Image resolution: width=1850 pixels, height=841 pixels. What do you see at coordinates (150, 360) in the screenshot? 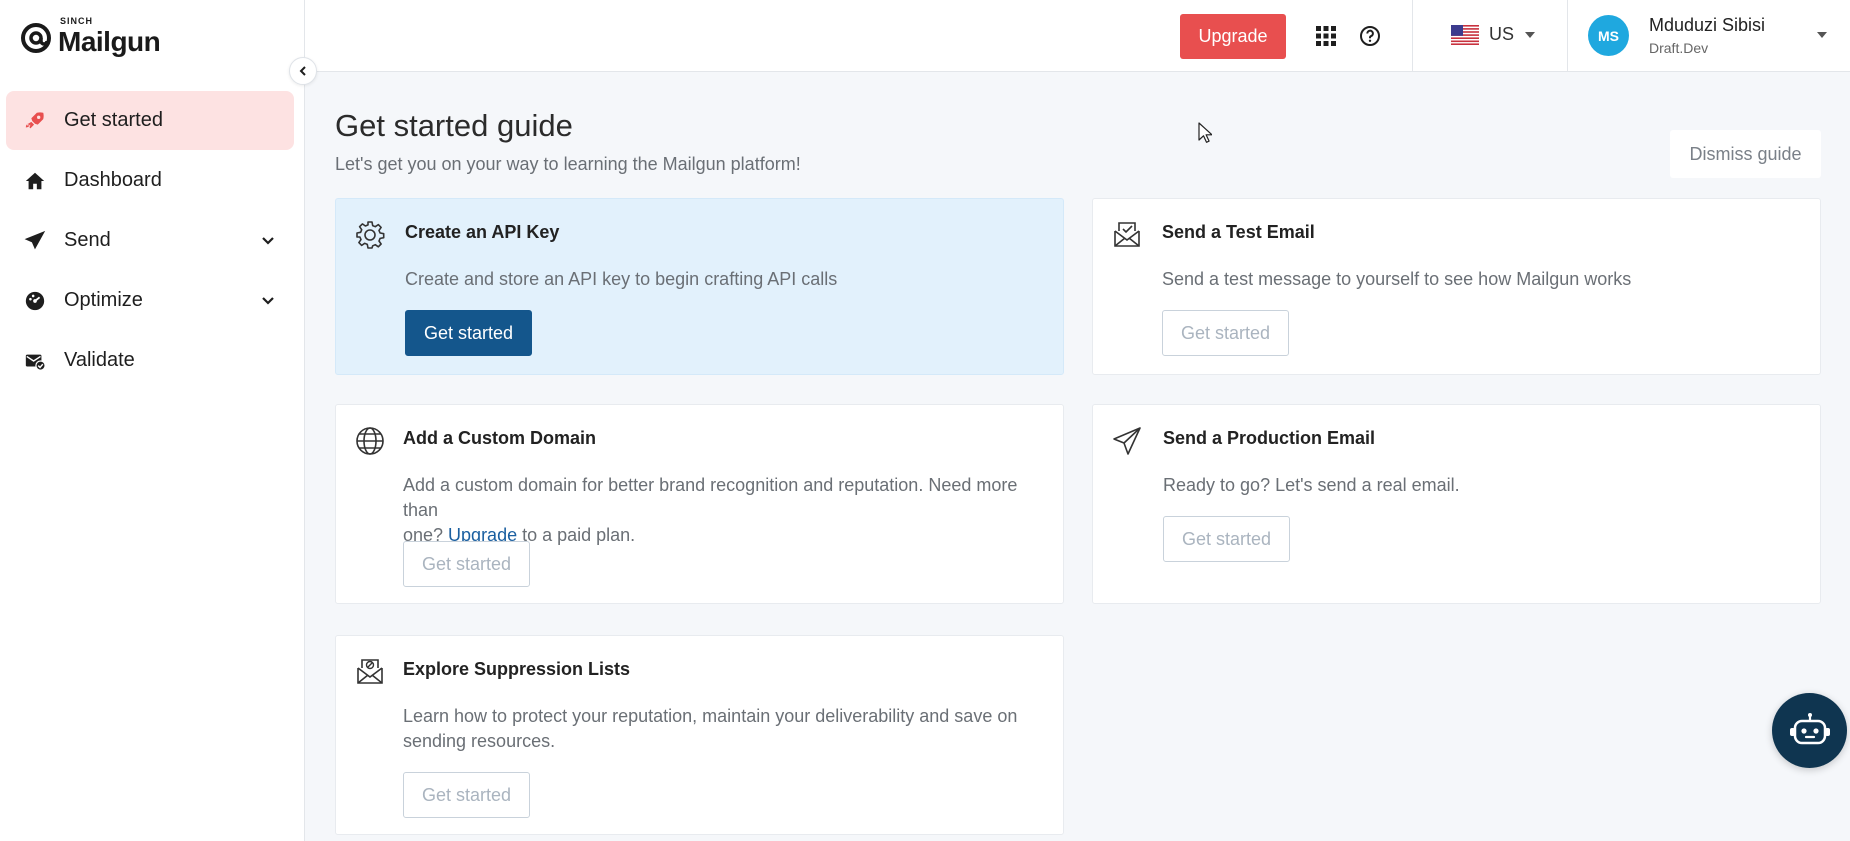
I see `sidebar-item-validate: Validate` at bounding box center [150, 360].